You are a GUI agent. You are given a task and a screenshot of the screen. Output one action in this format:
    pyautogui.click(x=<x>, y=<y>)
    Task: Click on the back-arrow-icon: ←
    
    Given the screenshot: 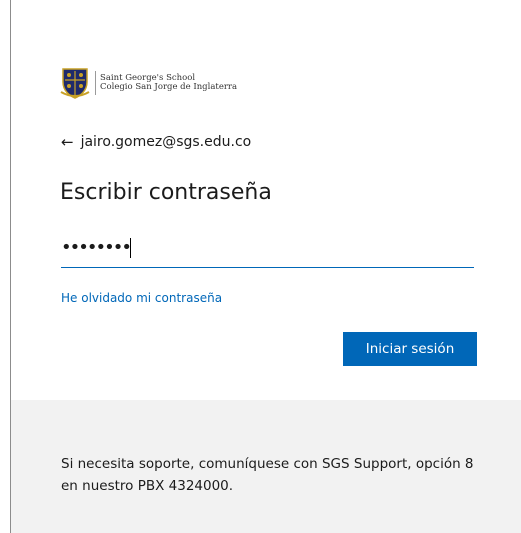 What is the action you would take?
    pyautogui.click(x=67, y=142)
    